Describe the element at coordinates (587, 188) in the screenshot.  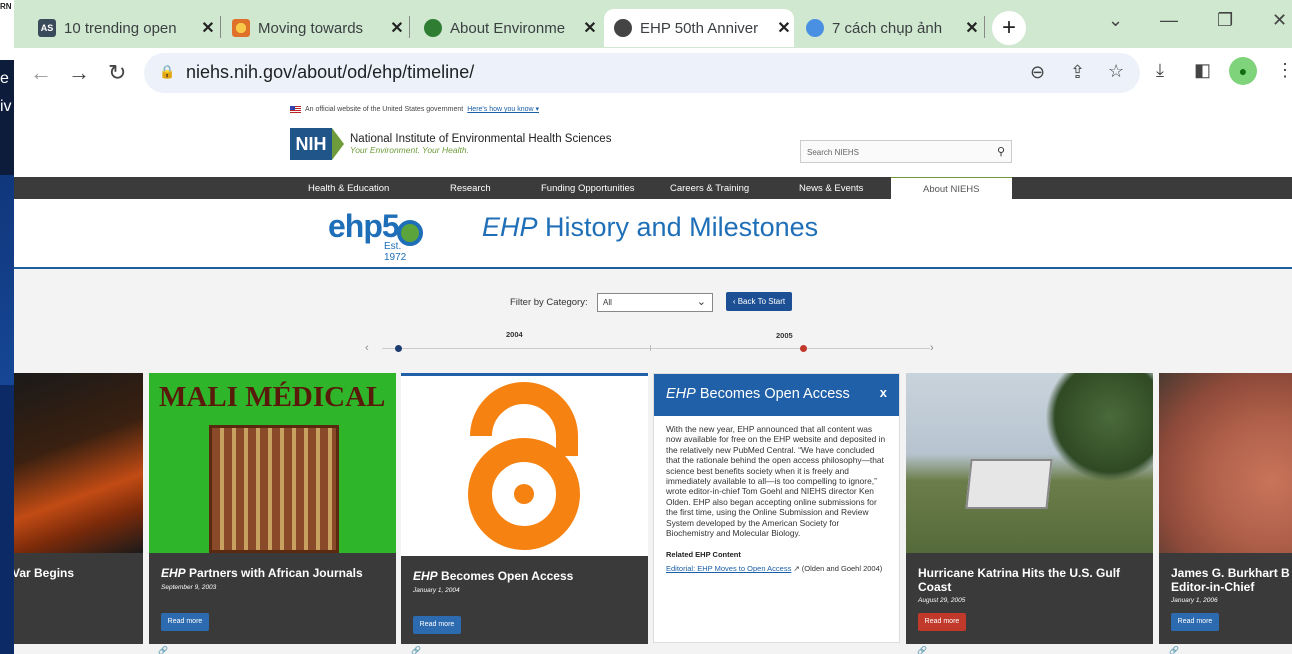
I see `nav-funding: Funding Opportunities` at that location.